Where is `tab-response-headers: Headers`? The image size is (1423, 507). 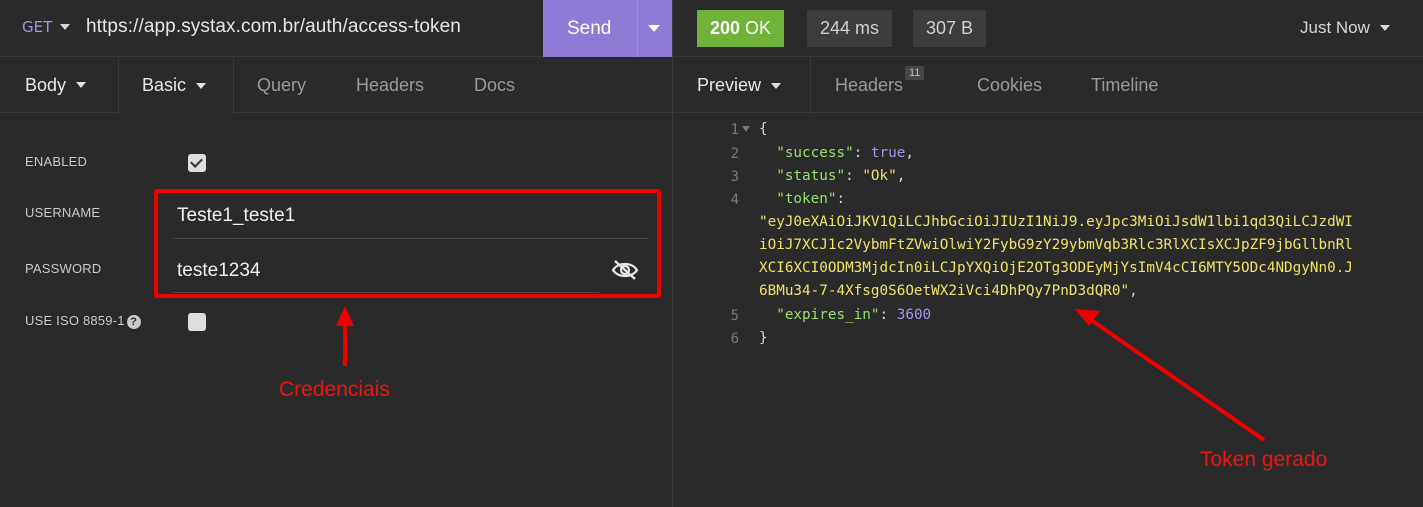 tab-response-headers: Headers is located at coordinates (869, 85).